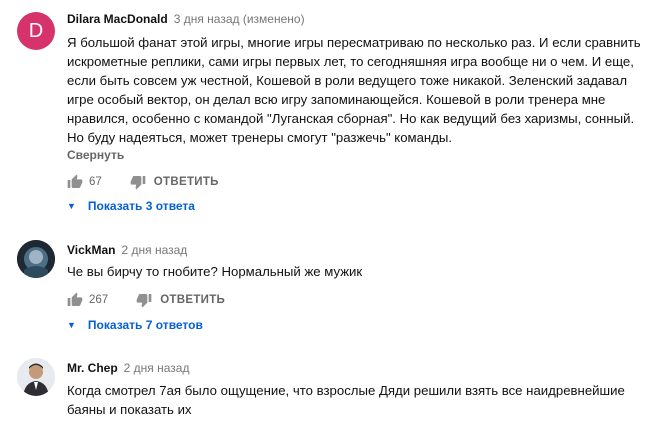 Image resolution: width=659 pixels, height=421 pixels. Describe the element at coordinates (36, 31) in the screenshot. I see `avatar: D` at that location.